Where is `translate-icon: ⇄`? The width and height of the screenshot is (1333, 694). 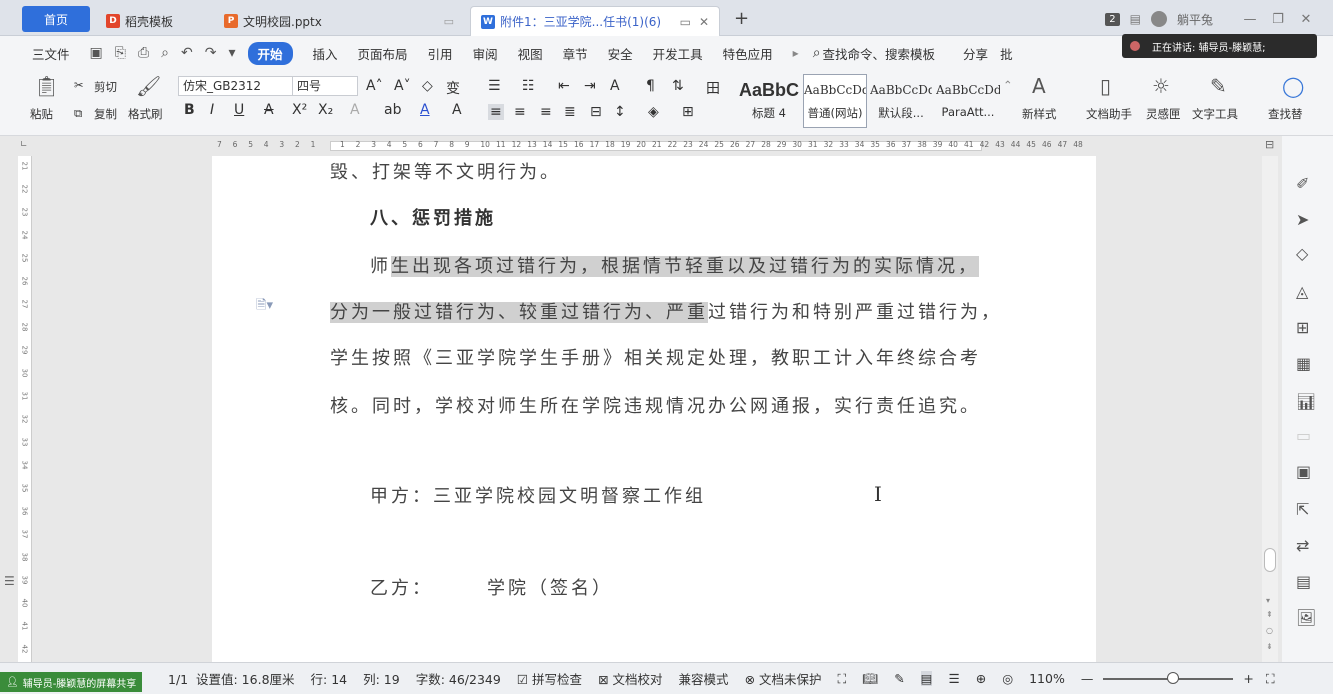 translate-icon: ⇄ is located at coordinates (1302, 545).